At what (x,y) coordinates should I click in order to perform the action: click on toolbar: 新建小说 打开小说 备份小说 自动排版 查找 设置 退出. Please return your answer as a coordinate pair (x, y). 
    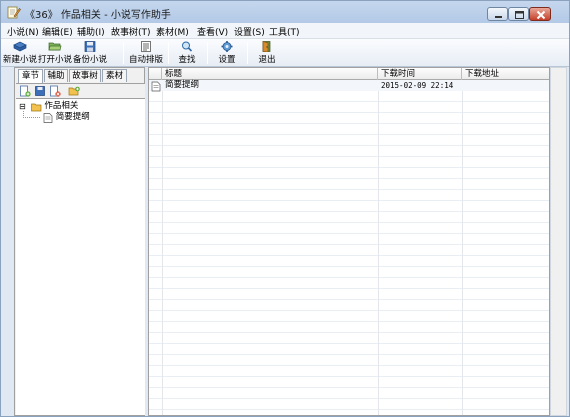
    Looking at the image, I should click on (285, 53).